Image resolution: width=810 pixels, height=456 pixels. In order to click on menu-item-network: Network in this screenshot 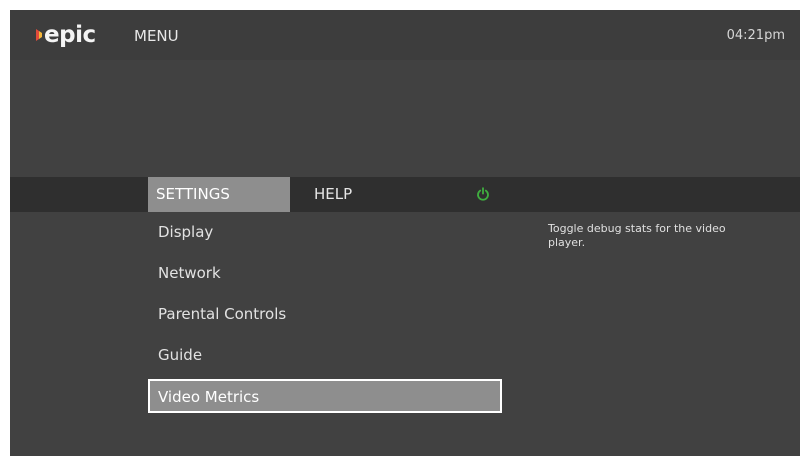, I will do `click(325, 273)`.